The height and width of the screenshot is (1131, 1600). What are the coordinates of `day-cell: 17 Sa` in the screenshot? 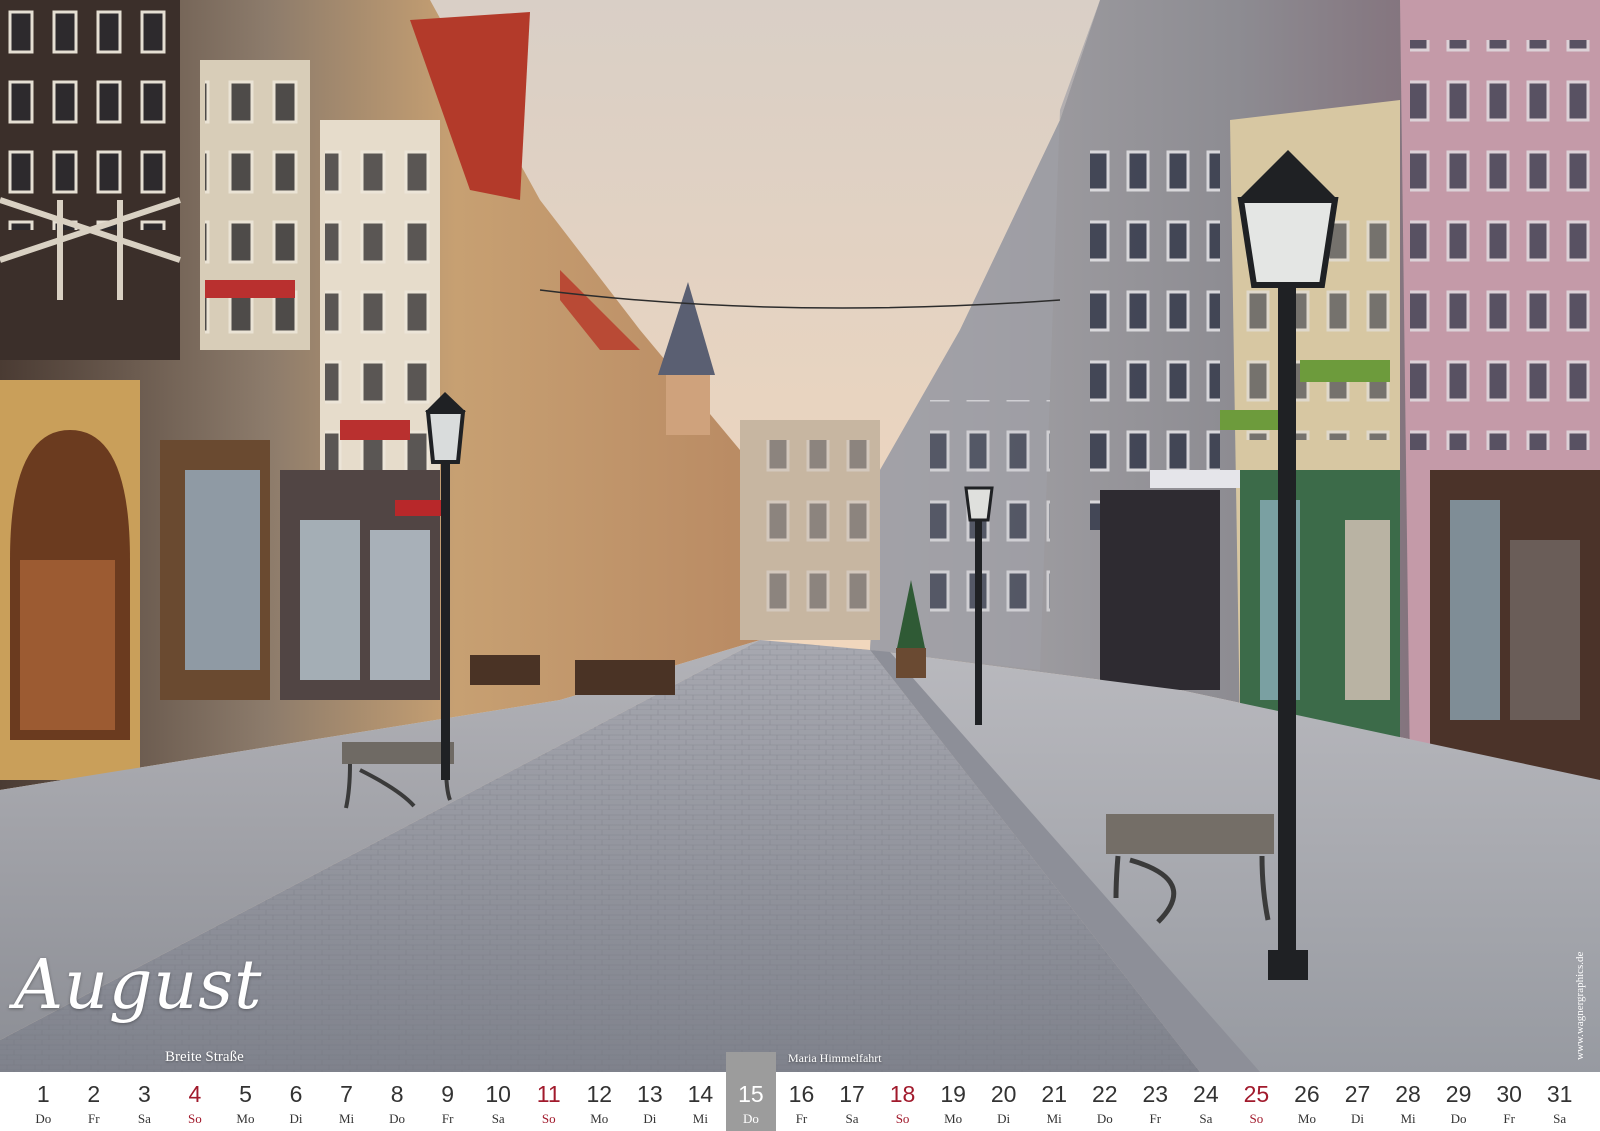 It's located at (852, 1101).